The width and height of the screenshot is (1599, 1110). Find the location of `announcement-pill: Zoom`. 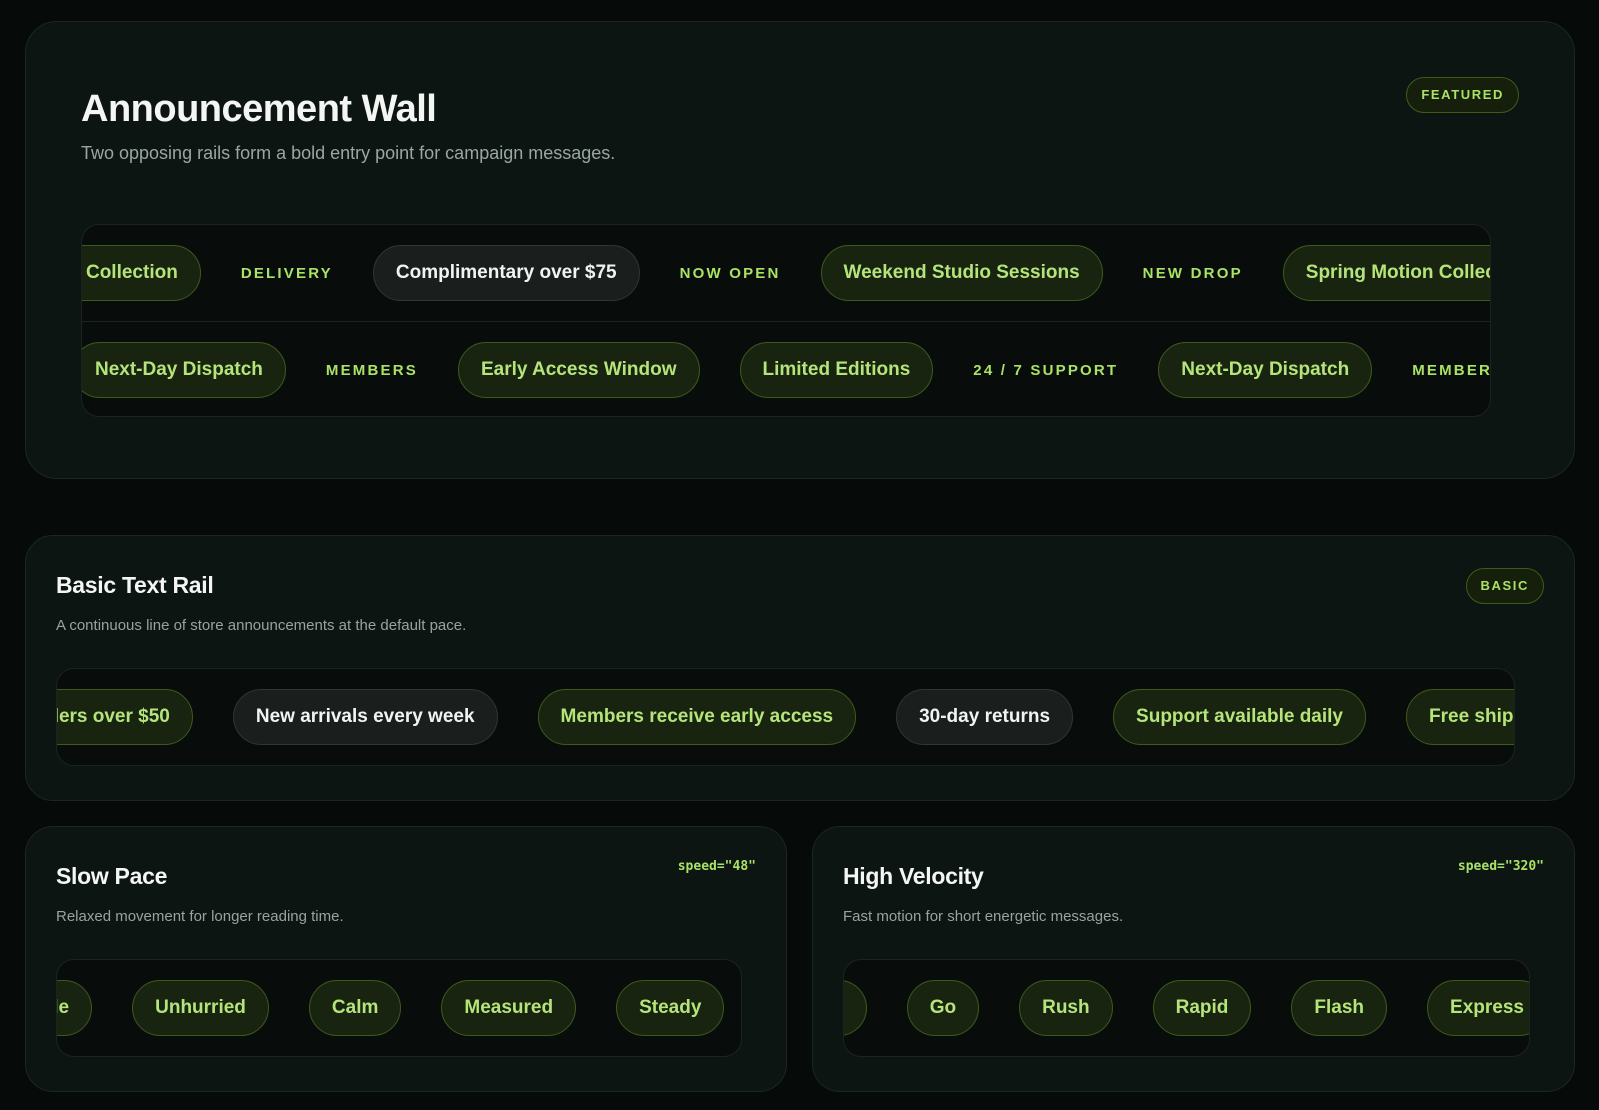

announcement-pill: Zoom is located at coordinates (855, 1008).